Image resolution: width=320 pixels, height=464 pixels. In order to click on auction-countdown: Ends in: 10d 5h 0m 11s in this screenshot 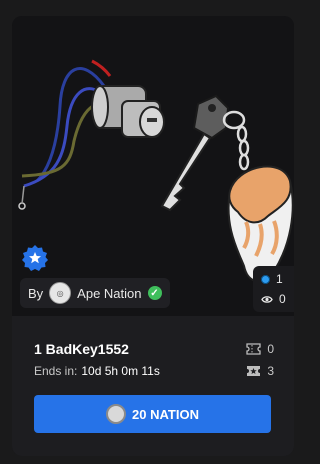, I will do `click(97, 371)`.